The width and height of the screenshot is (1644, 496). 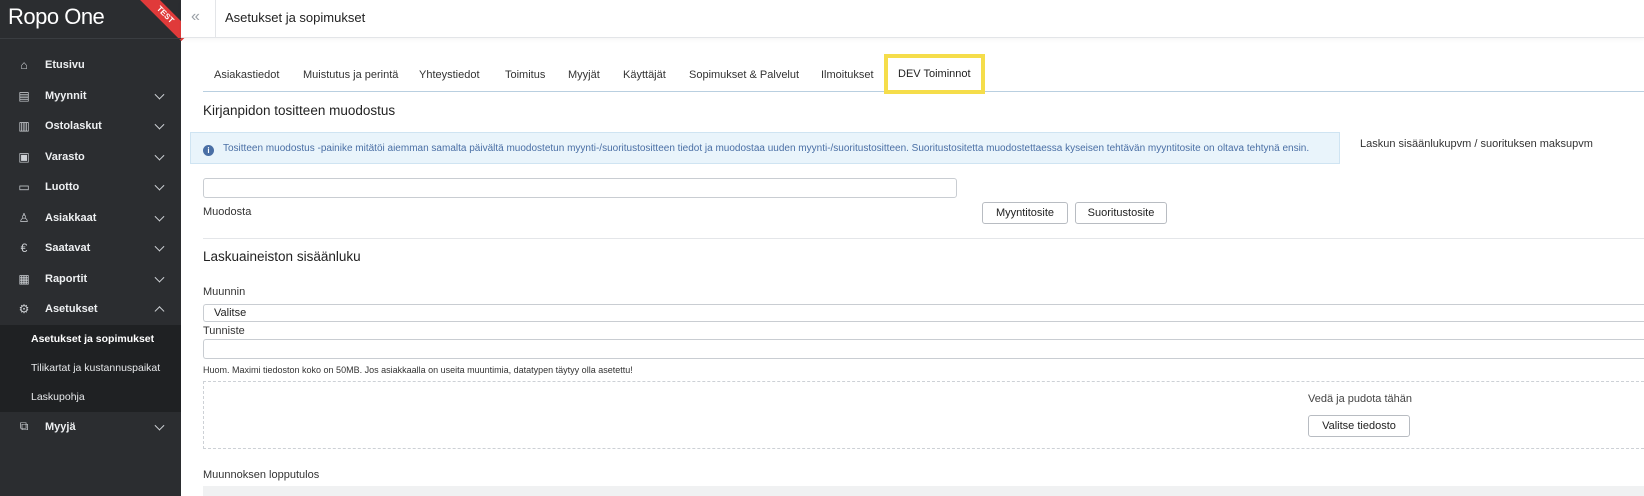 What do you see at coordinates (261, 475) in the screenshot?
I see `result-label: Muunnoksen lopputulos` at bounding box center [261, 475].